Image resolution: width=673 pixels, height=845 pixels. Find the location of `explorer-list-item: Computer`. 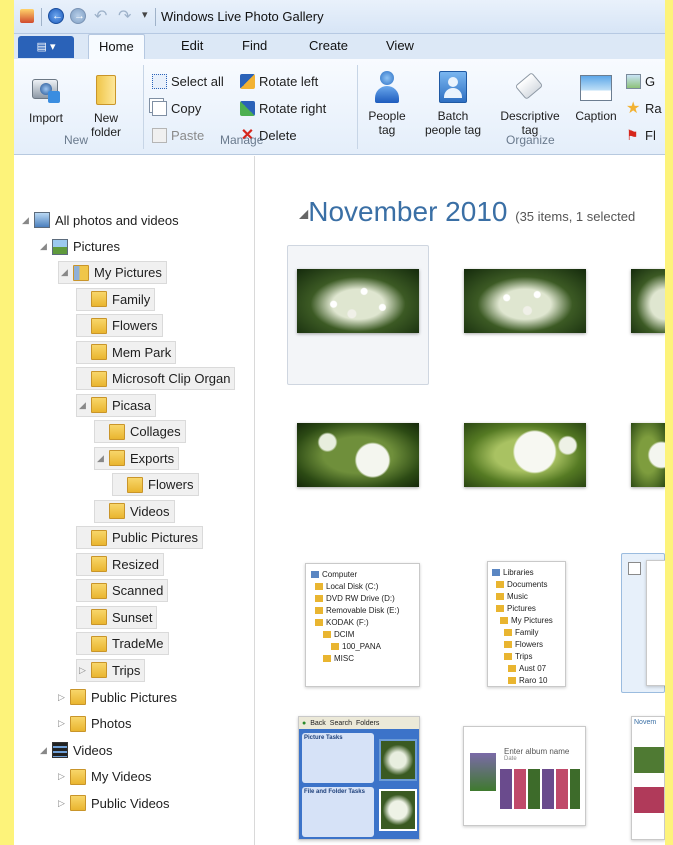

explorer-list-item: Computer is located at coordinates (362, 574).